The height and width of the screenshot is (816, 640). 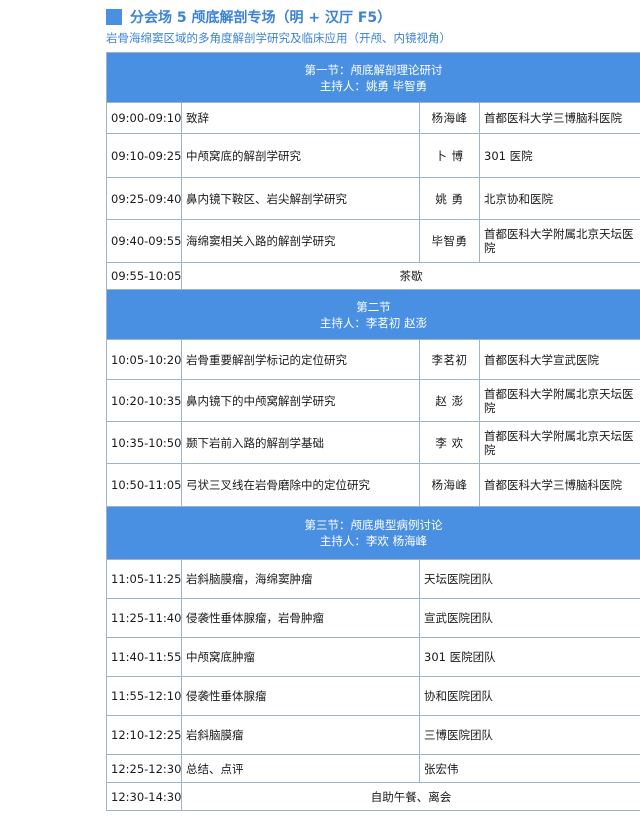 I want to click on team-cell: 宣武医院团队, so click(x=529, y=618).